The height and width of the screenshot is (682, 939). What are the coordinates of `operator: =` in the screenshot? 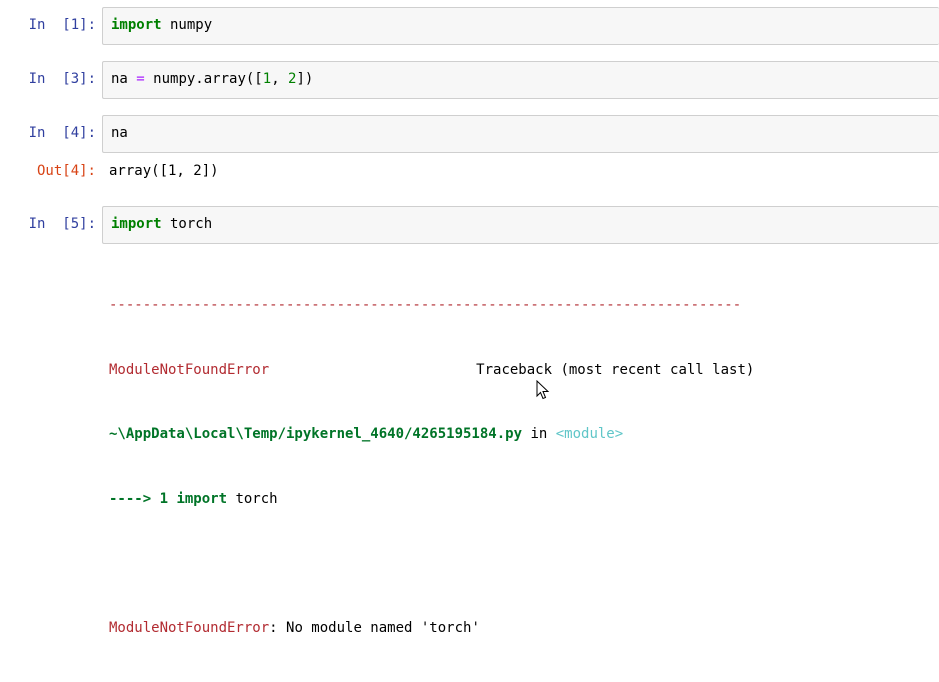 It's located at (140, 79).